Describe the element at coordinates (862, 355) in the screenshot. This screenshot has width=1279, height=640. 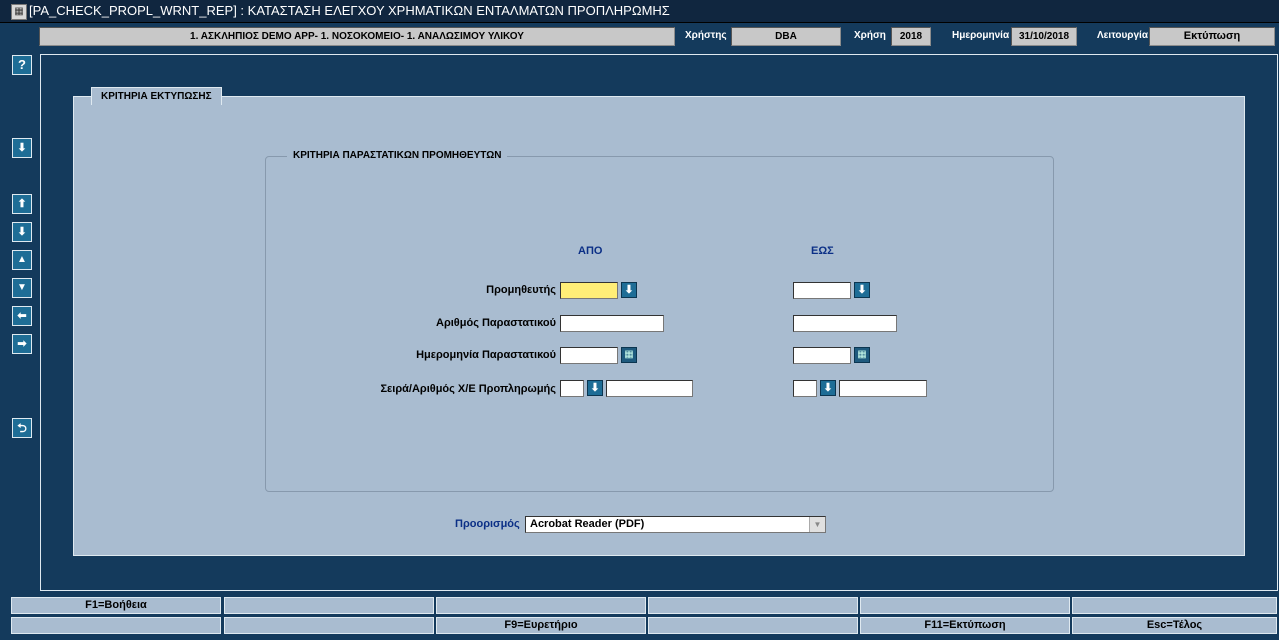
I see `doc-date-to-calendar-icon: ▦` at that location.